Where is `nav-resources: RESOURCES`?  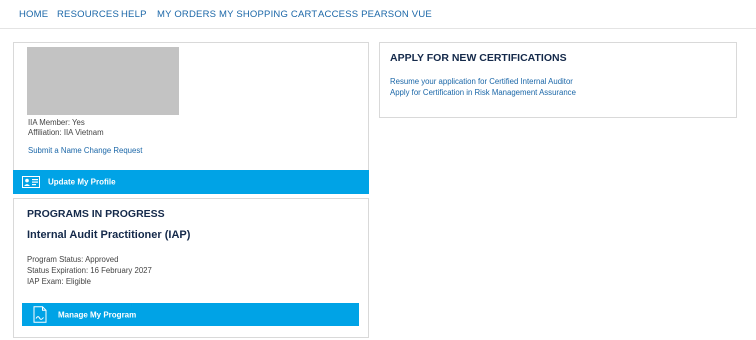 nav-resources: RESOURCES is located at coordinates (88, 14).